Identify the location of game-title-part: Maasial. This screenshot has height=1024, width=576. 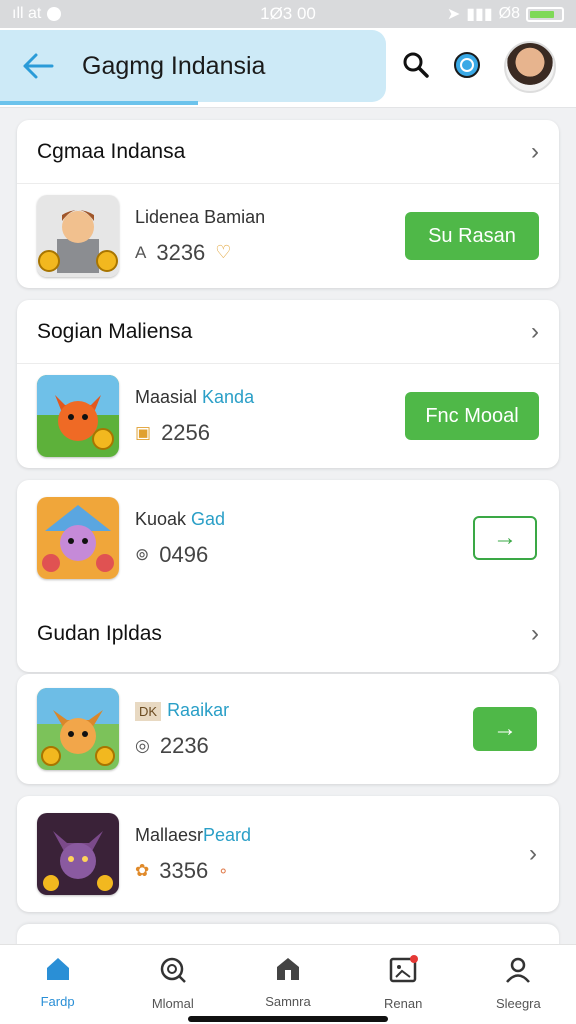
(169, 396).